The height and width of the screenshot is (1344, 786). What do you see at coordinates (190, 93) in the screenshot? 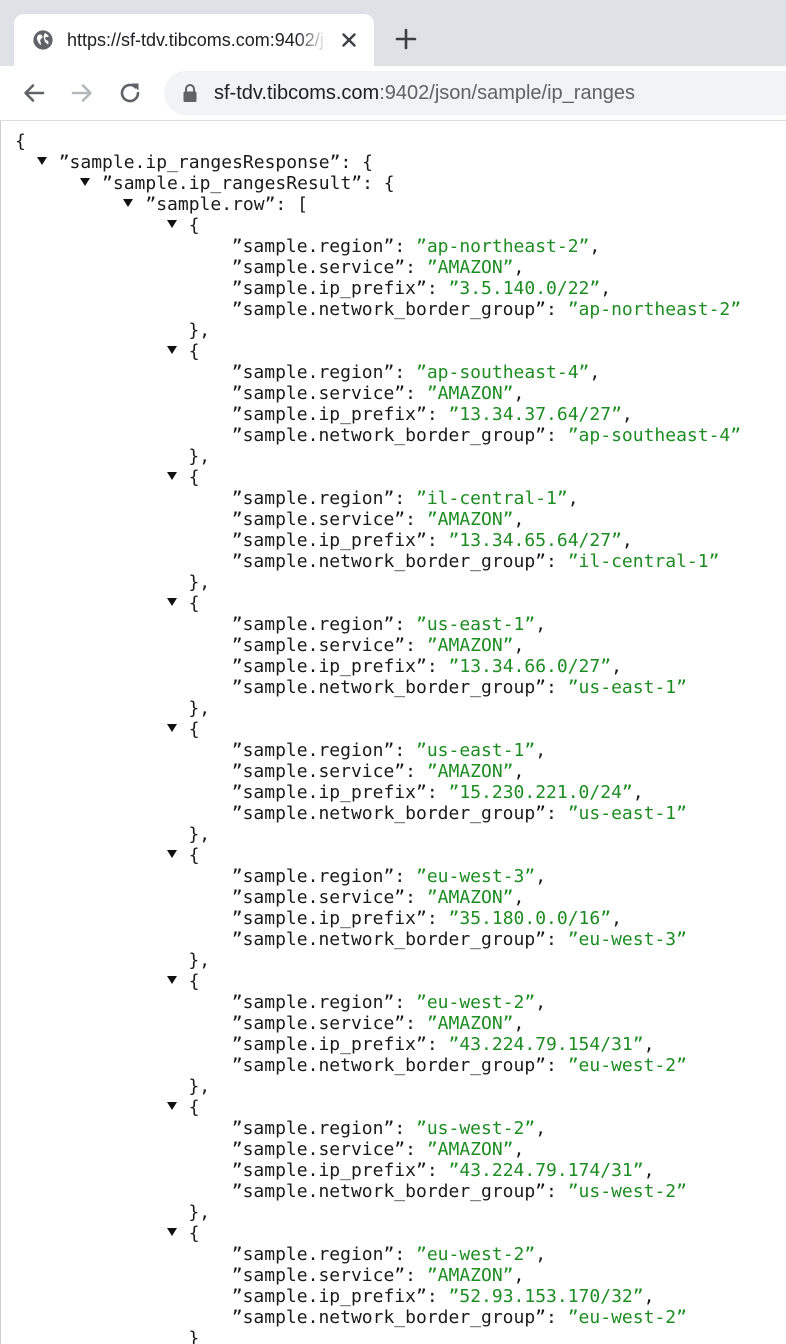
I see `lock-icon` at bounding box center [190, 93].